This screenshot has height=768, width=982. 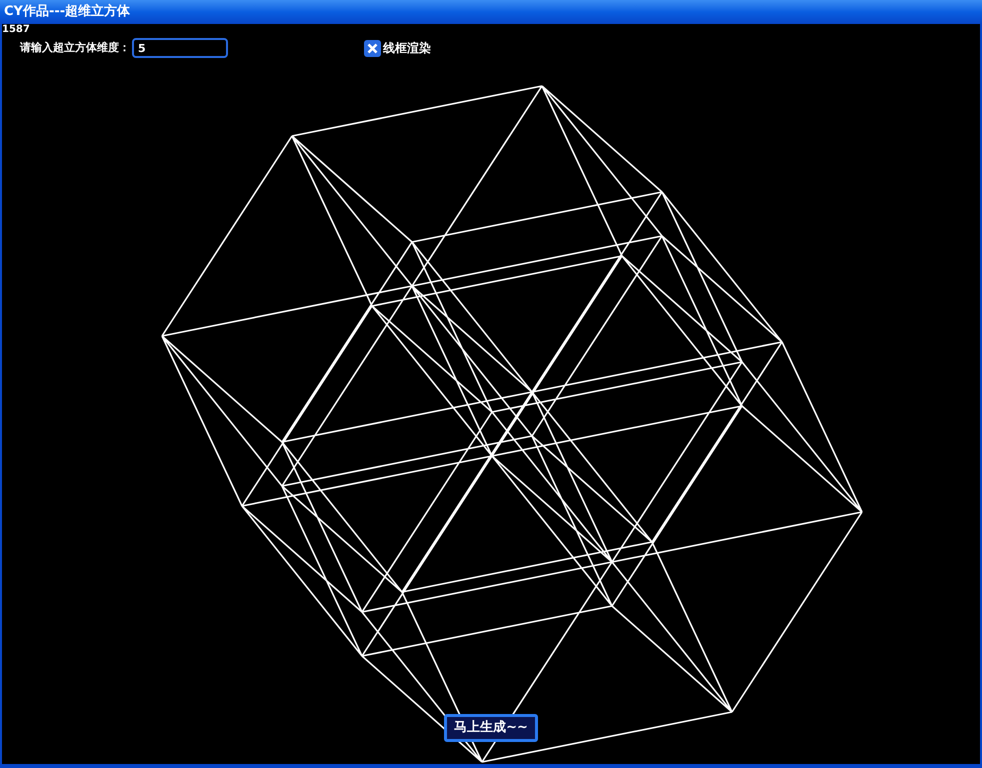 I want to click on dimension-label: 请输入超立方体维度：, so click(x=75, y=48).